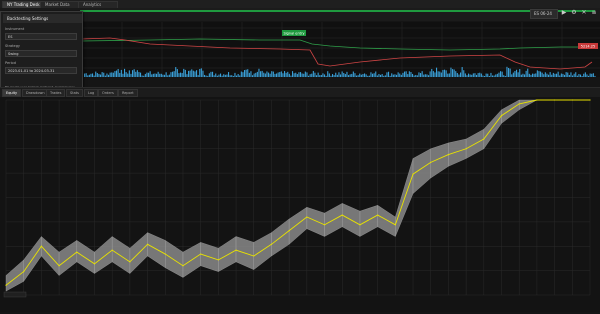 The width and height of the screenshot is (600, 314). Describe the element at coordinates (594, 13) in the screenshot. I see `menu-icon: ≡` at that location.